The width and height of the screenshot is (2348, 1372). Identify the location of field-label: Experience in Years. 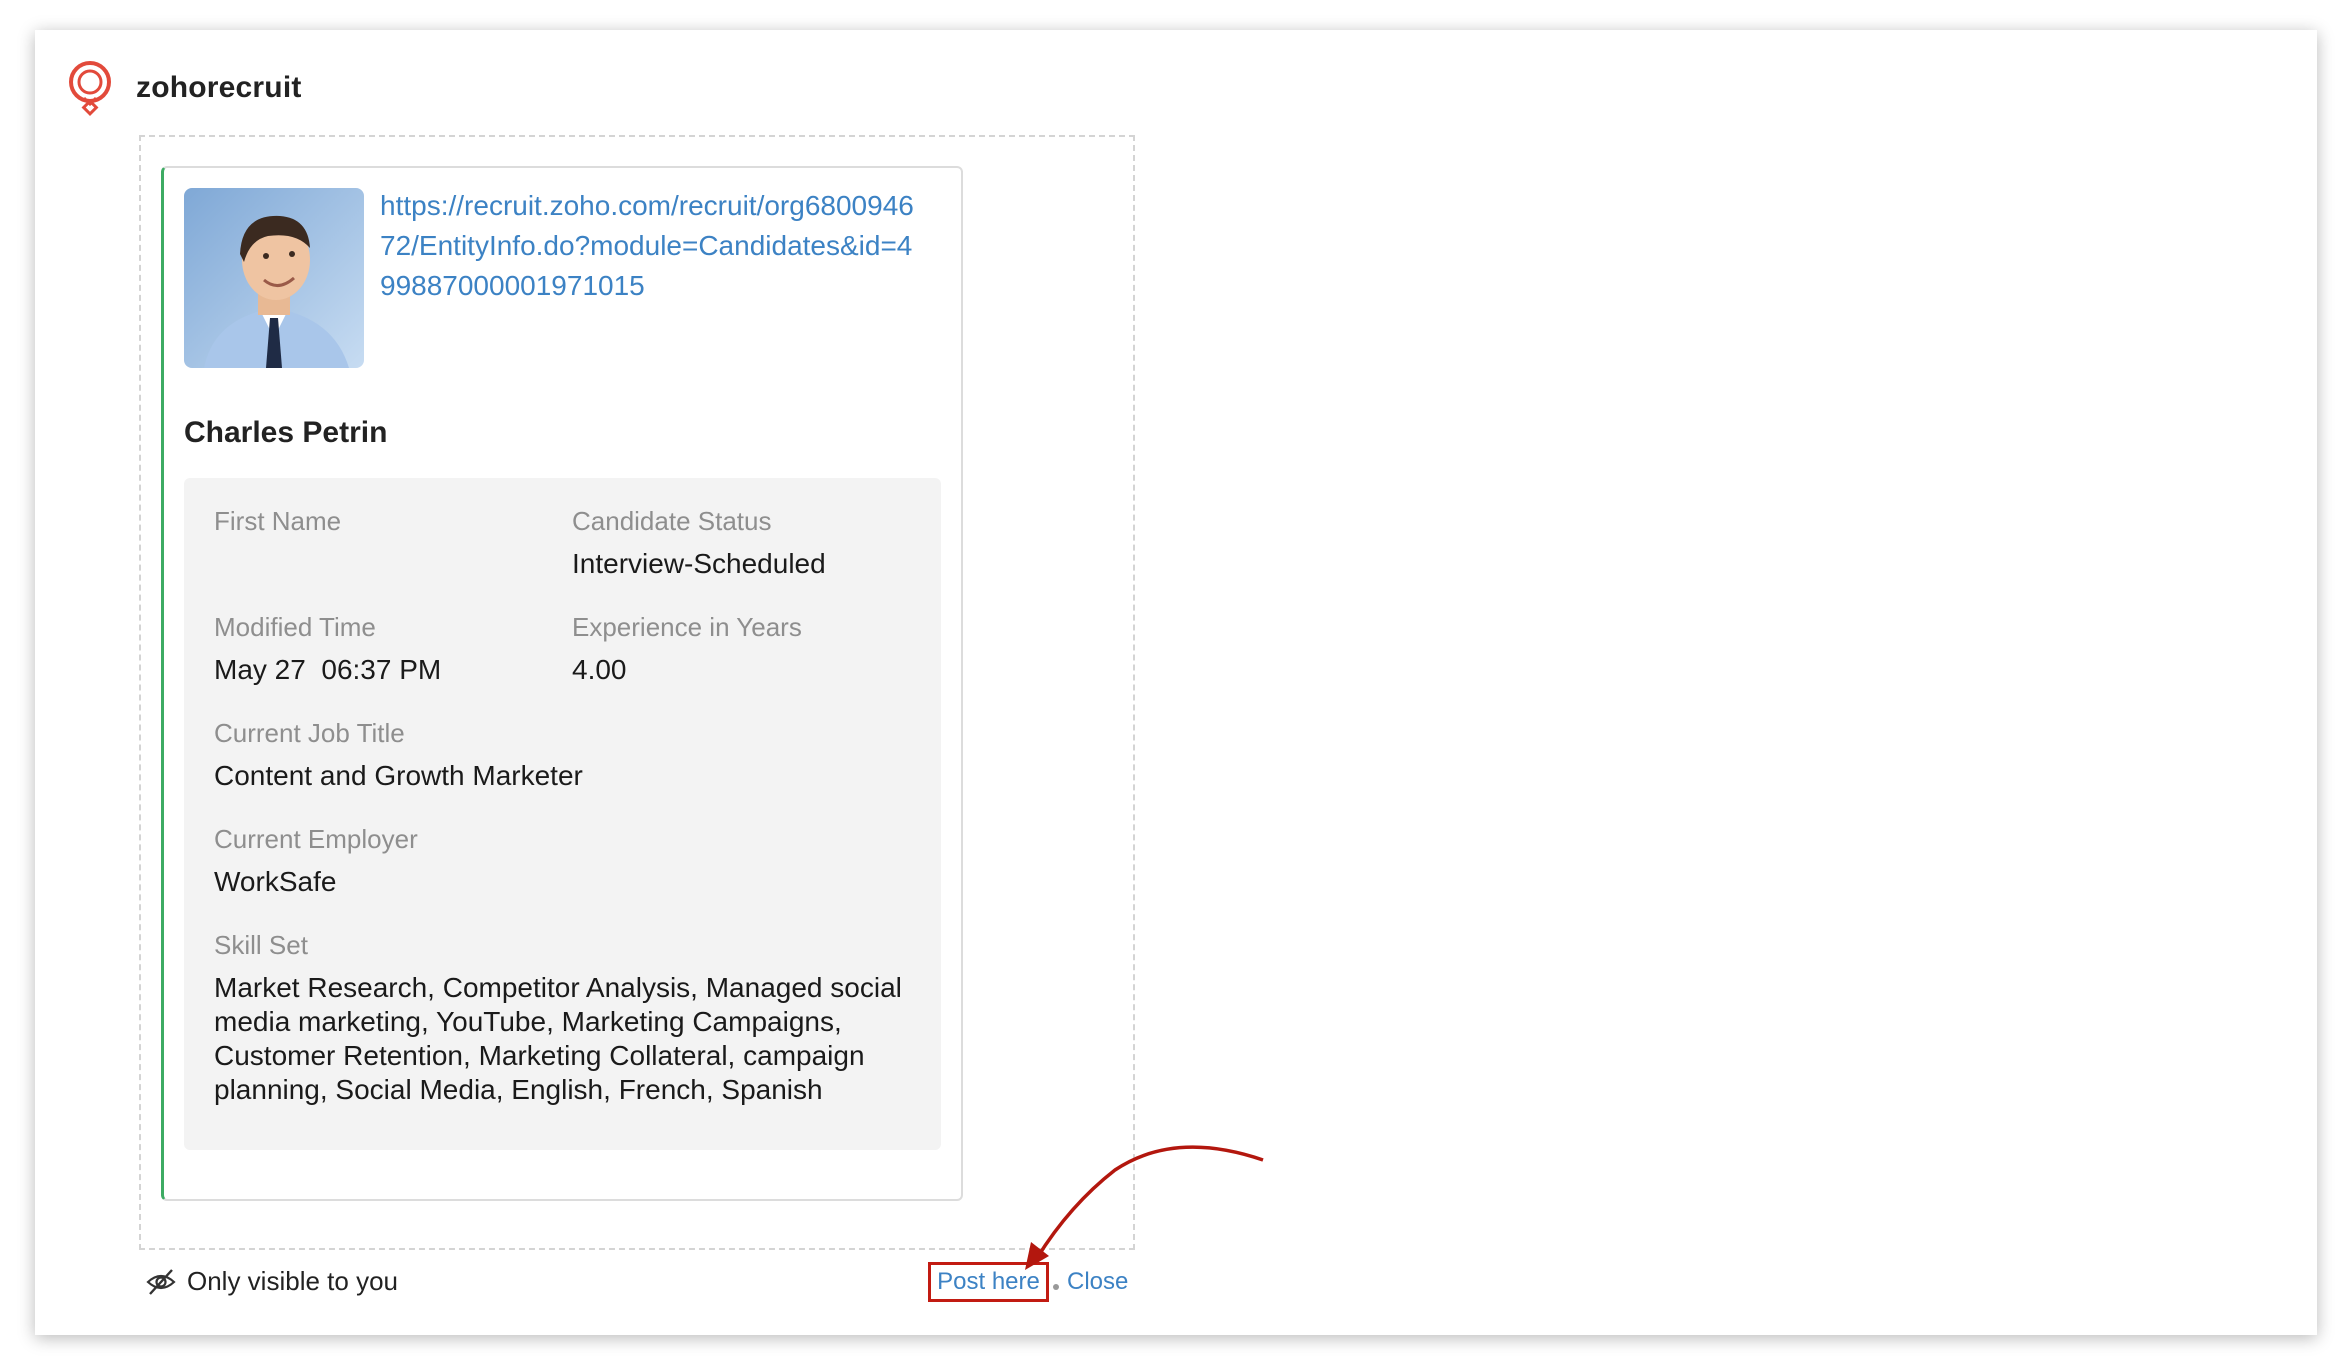
(687, 627).